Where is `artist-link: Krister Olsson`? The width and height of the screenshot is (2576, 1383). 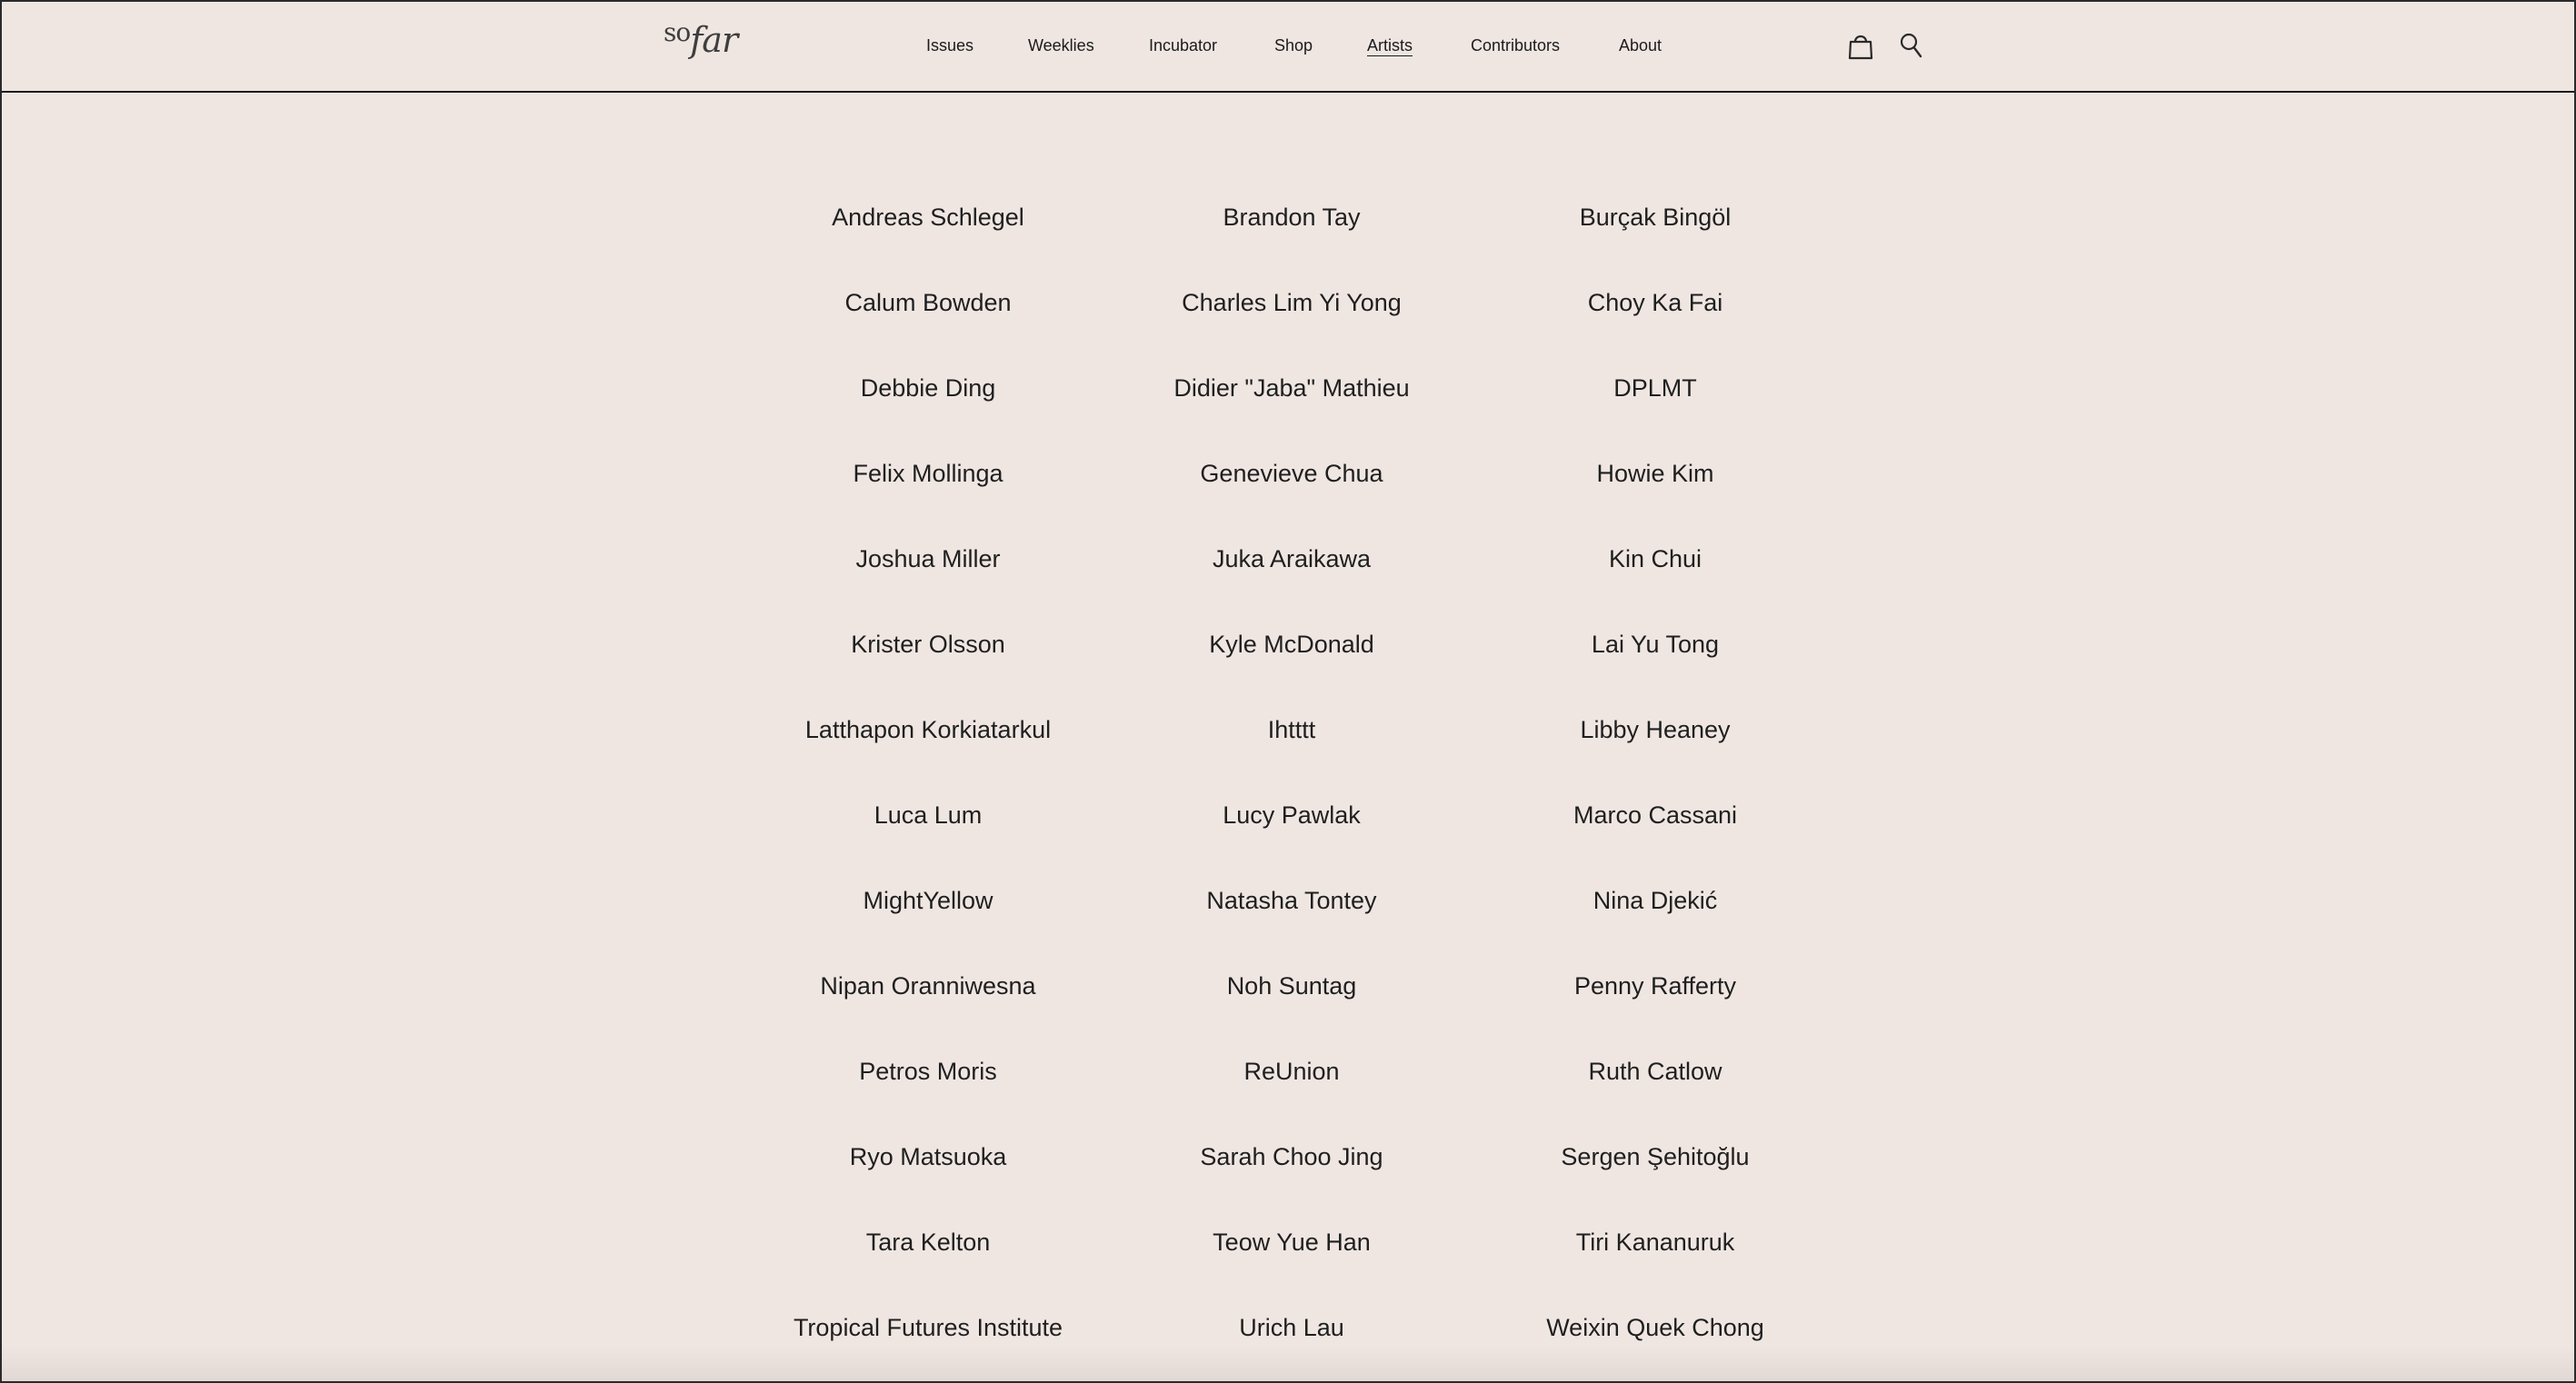
artist-link: Krister Olsson is located at coordinates (928, 644).